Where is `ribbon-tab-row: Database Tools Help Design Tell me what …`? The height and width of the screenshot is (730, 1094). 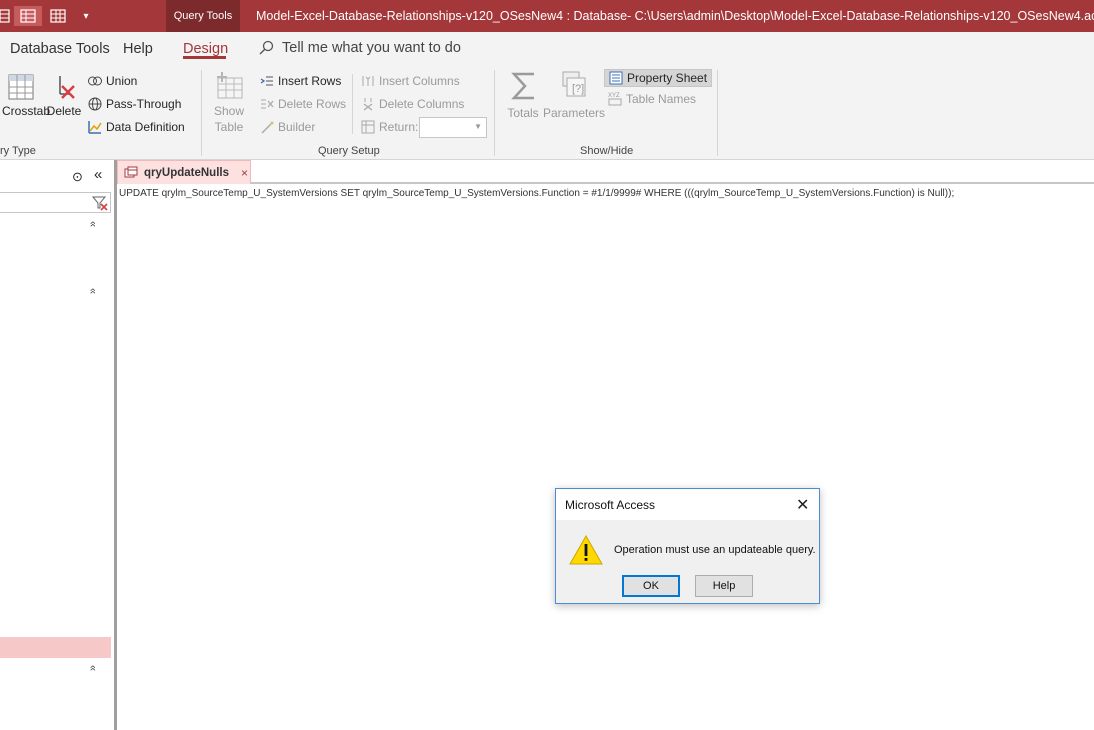
ribbon-tab-row: Database Tools Help Design Tell me what … is located at coordinates (547, 49).